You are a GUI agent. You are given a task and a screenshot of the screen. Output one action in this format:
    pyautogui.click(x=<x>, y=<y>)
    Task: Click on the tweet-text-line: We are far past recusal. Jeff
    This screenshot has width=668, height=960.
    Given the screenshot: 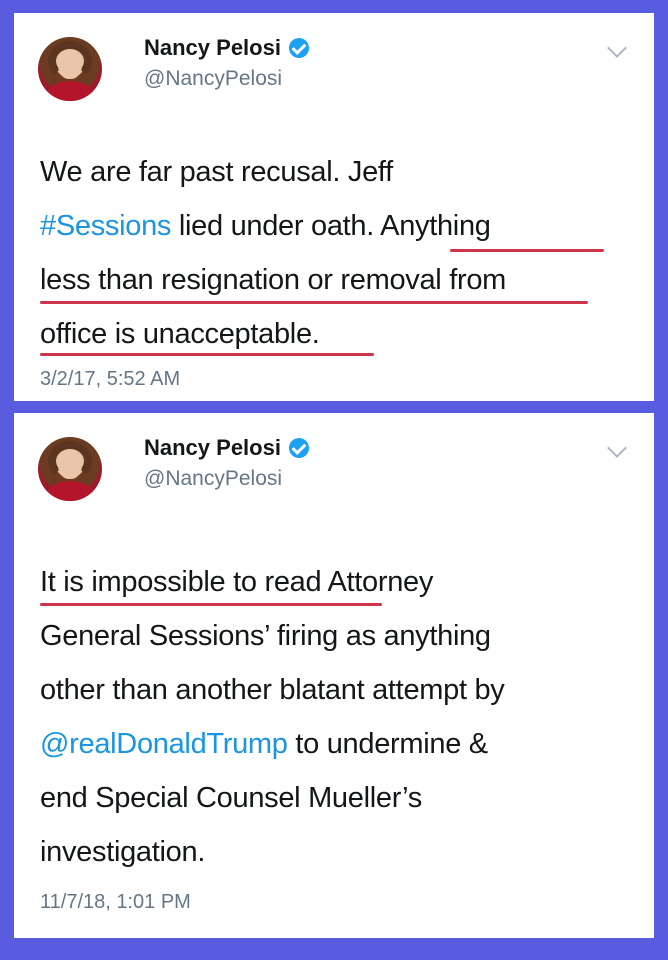 What is the action you would take?
    pyautogui.click(x=335, y=172)
    